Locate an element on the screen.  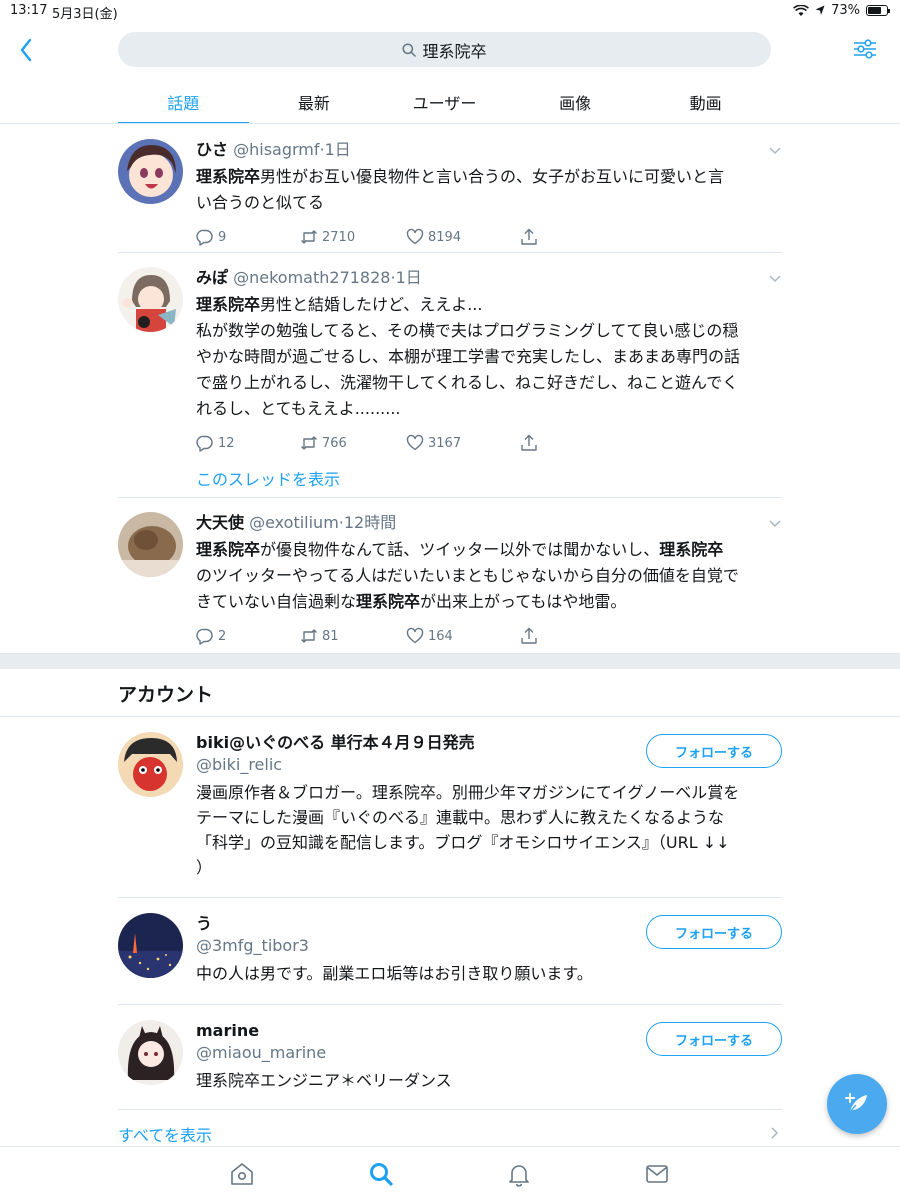
tweet-text-line: 理系院卒が優良物件なんて話、ツイッター以外では聞かないし、理系院卒 is located at coordinates (489, 550).